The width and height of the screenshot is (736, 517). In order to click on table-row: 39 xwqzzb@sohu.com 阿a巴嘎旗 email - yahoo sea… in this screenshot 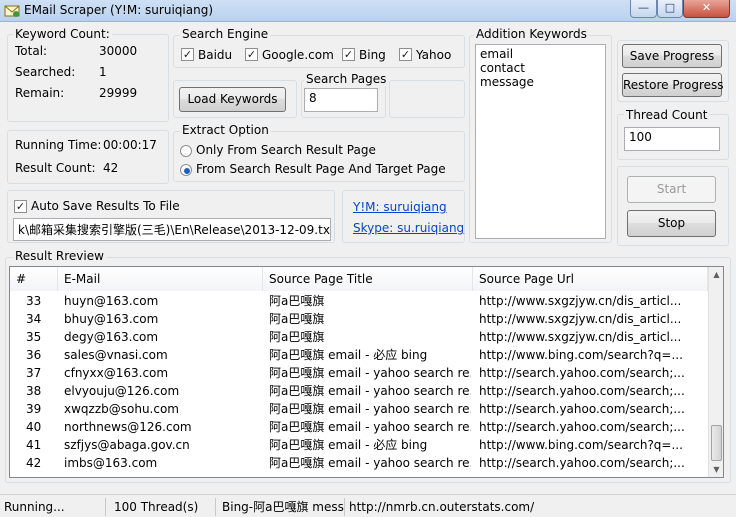, I will do `click(359, 409)`.